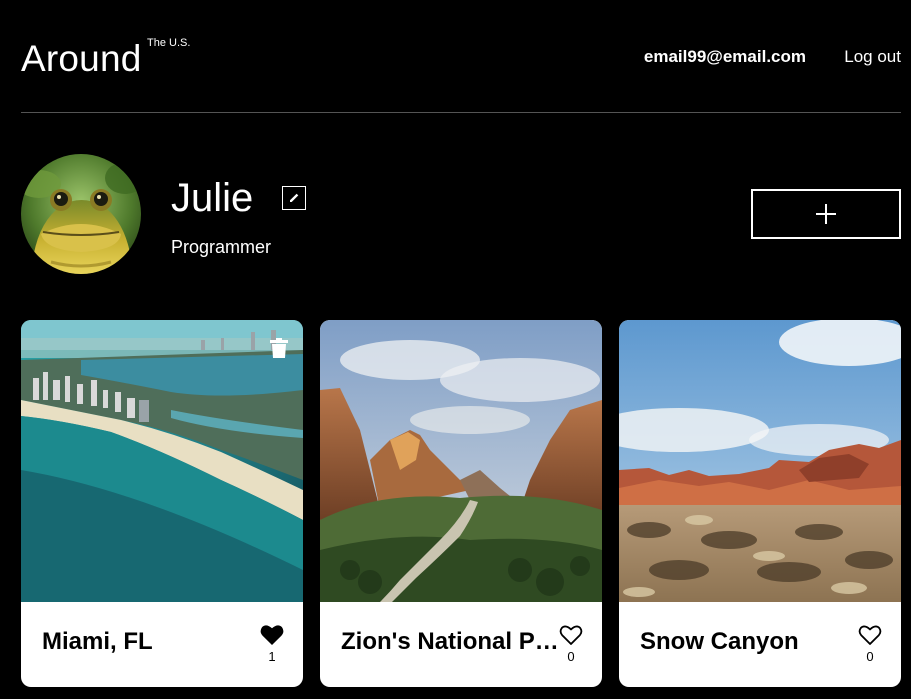 This screenshot has height=699, width=911. What do you see at coordinates (221, 247) in the screenshot?
I see `profile-job: Programmer` at bounding box center [221, 247].